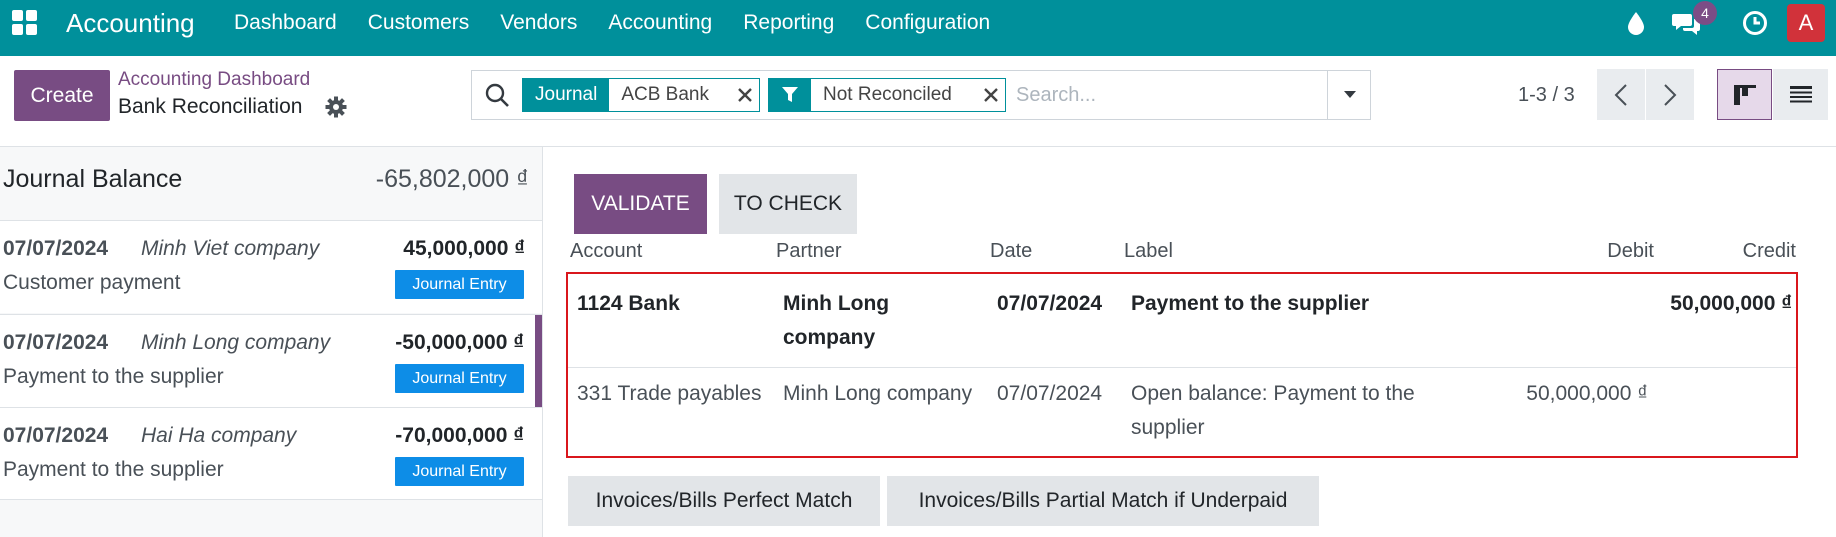 The height and width of the screenshot is (537, 1836). What do you see at coordinates (724, 501) in the screenshot?
I see `reconcile-model-perfect-match-button: Invoices/Bills Perfect Match` at bounding box center [724, 501].